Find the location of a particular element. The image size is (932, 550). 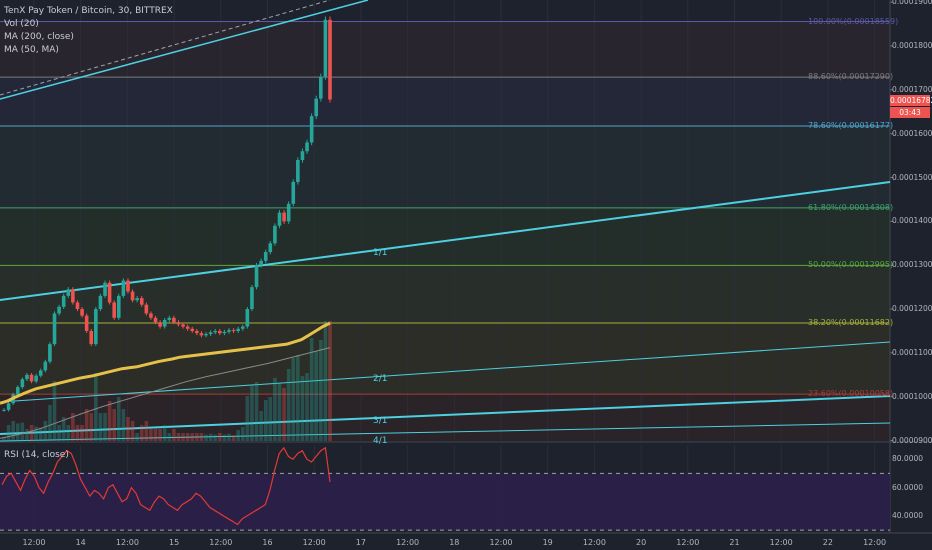

gann-label: 4/1 is located at coordinates (380, 441).